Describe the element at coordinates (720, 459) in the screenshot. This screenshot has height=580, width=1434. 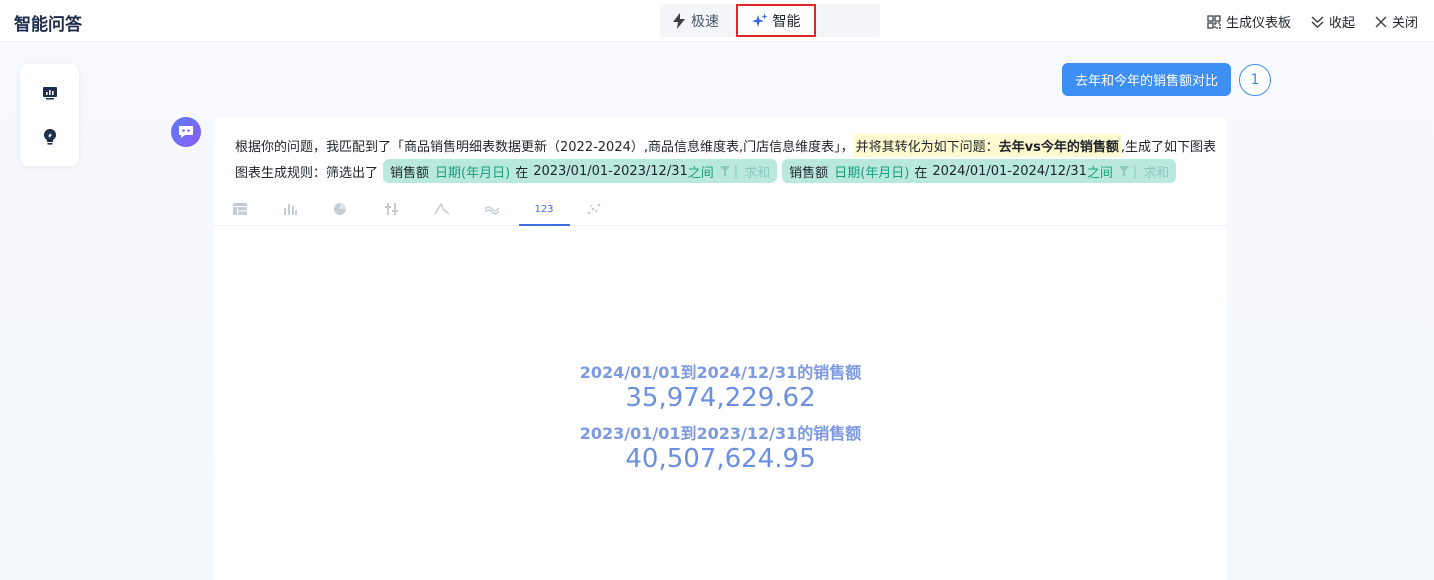
I see `kpi-value: 40,507,624.95` at that location.